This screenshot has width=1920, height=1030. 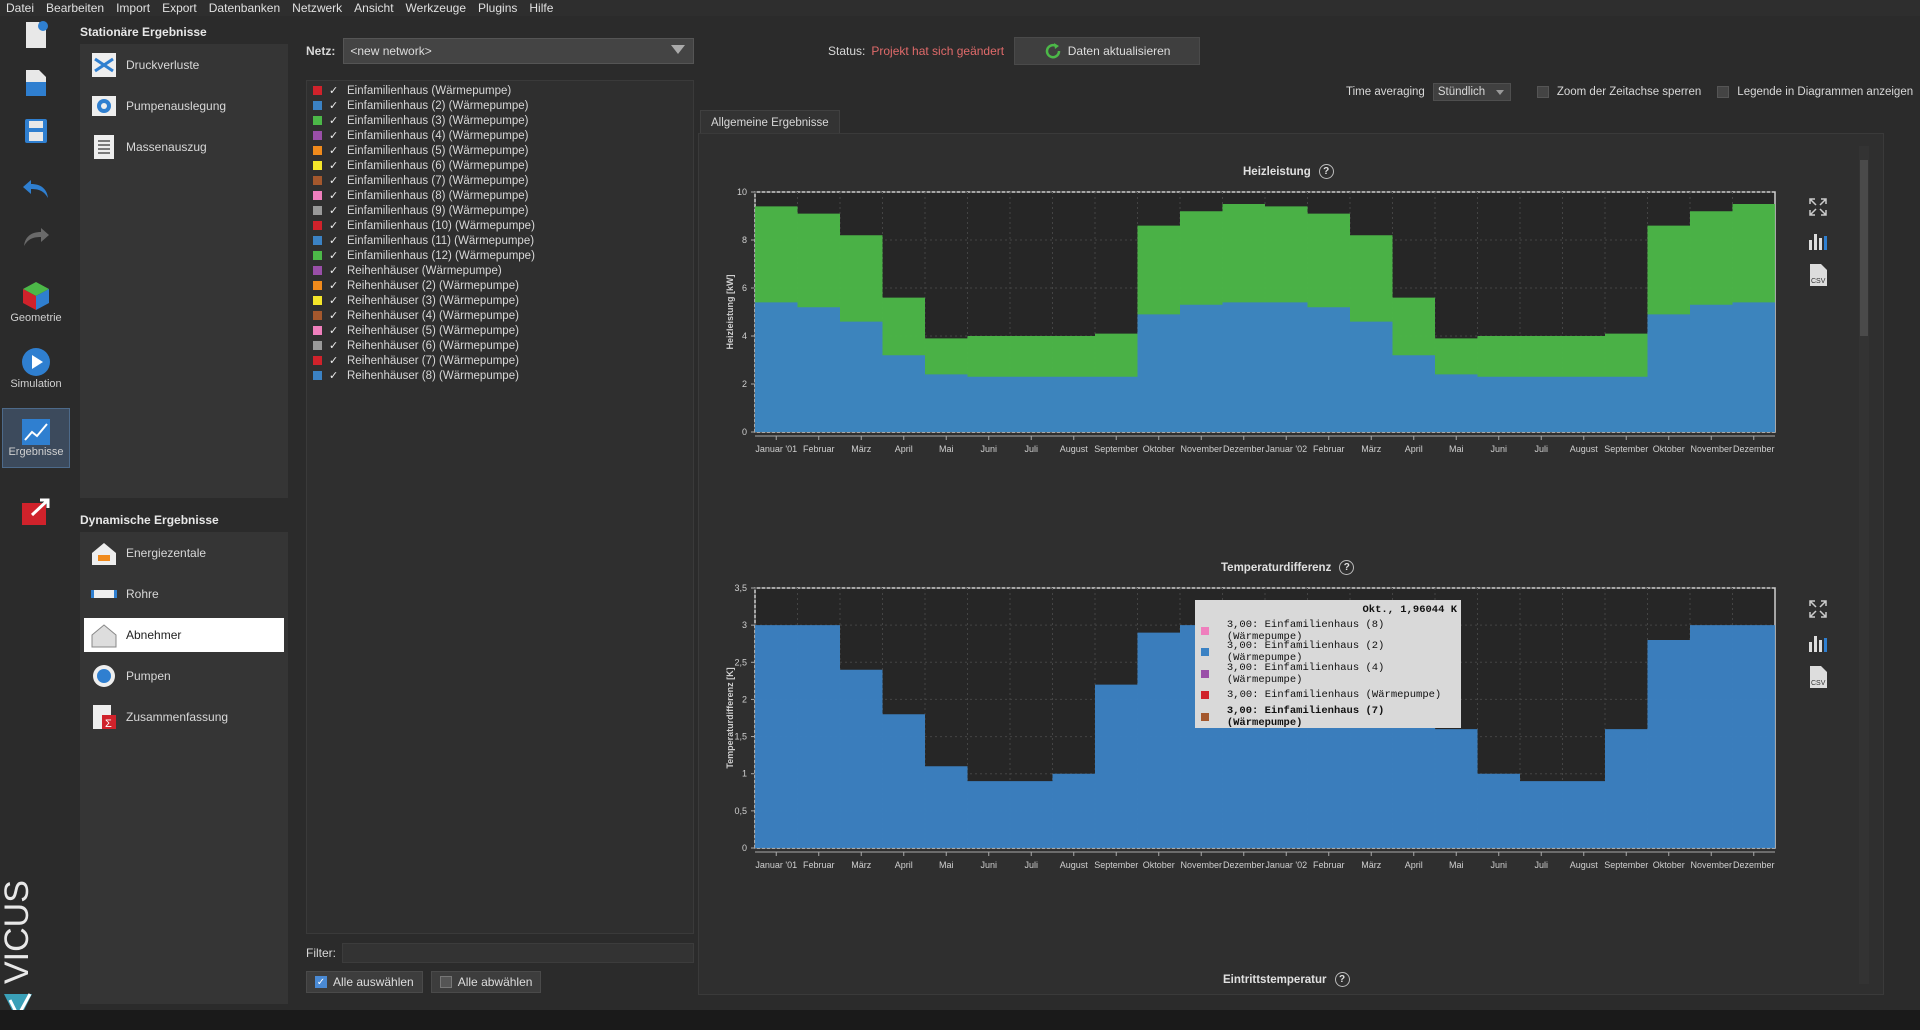 I want to click on energy-center-button: Energiezentale, so click(x=184, y=553).